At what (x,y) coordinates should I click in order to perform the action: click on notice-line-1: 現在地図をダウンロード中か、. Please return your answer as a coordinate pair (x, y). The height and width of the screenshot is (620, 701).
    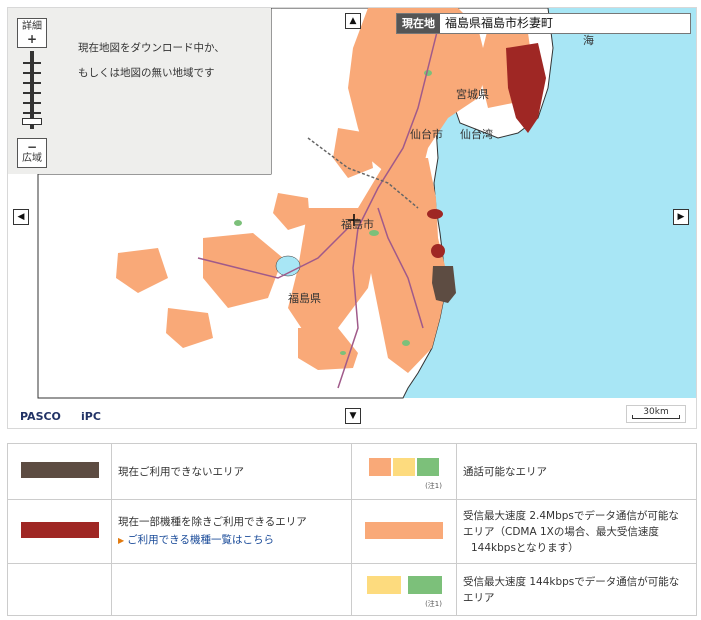
    Looking at the image, I should click on (151, 48).